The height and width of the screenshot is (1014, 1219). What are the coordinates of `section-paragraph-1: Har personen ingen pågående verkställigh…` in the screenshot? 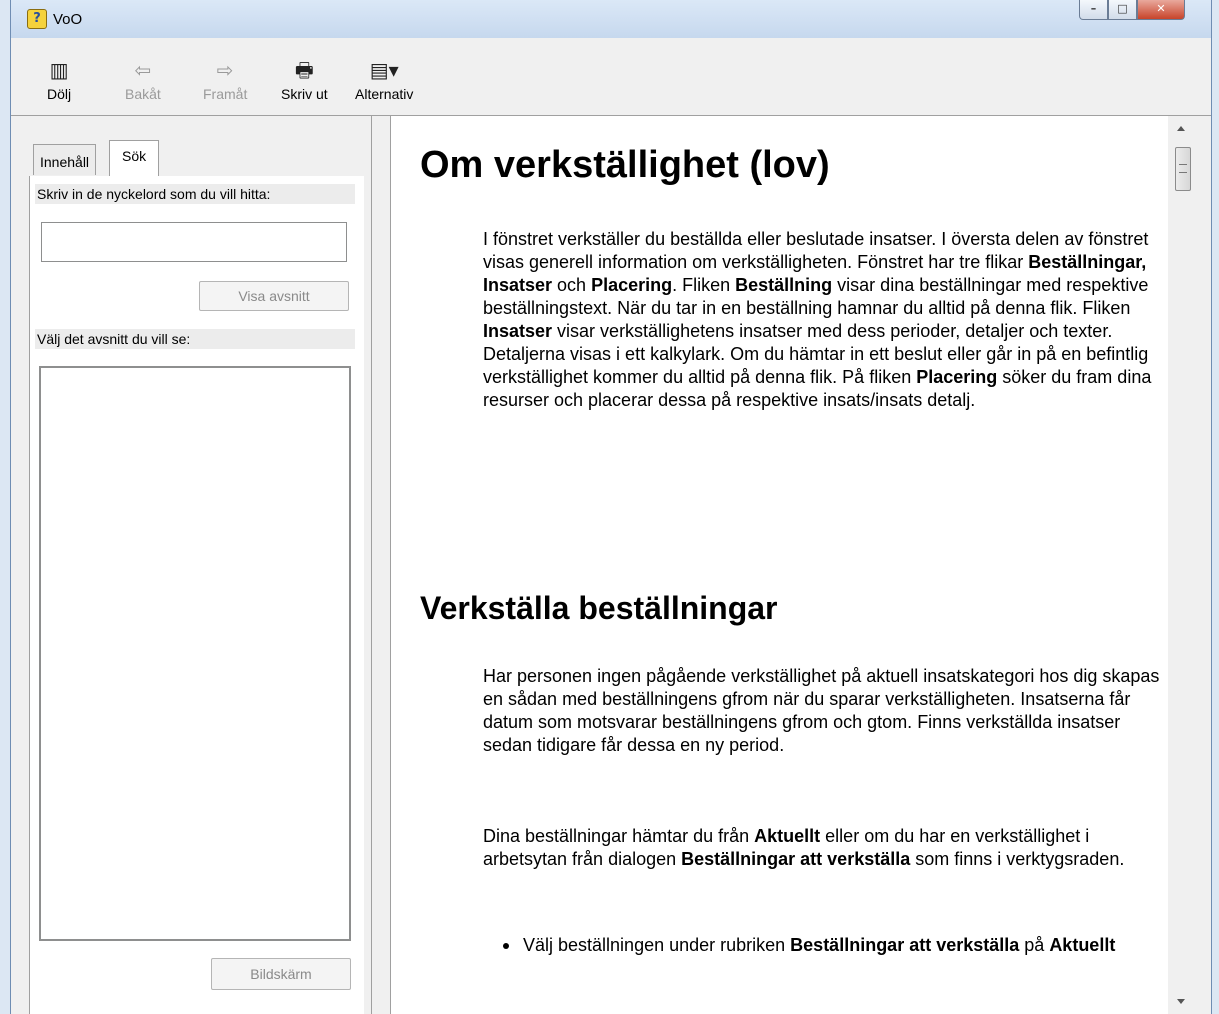 It's located at (821, 710).